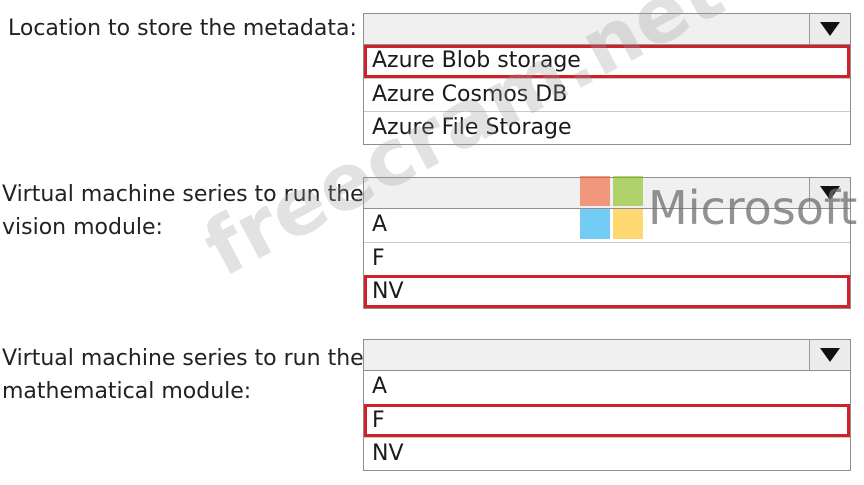 This screenshot has width=864, height=485. I want to click on question-1-label: Location to store the metadata:, so click(182, 28).